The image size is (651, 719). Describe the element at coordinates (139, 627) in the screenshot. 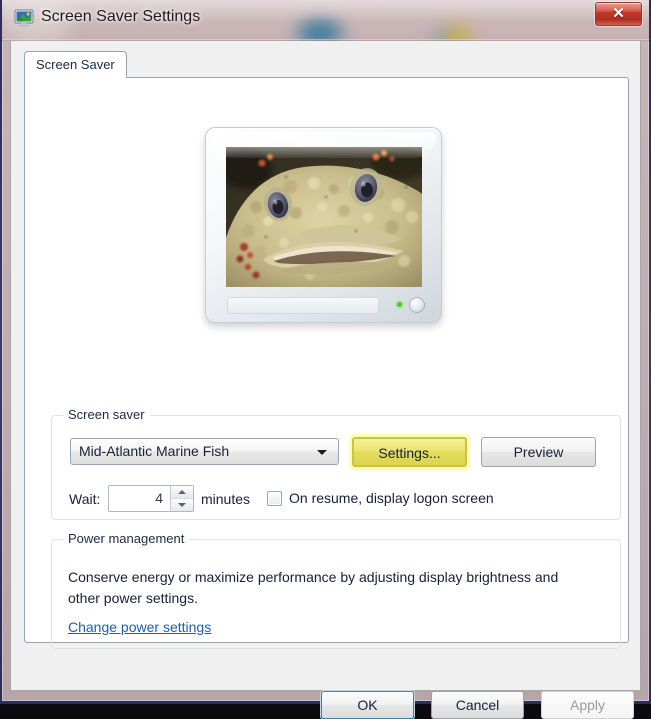

I see `change-power-settings-link: Change power settings` at that location.